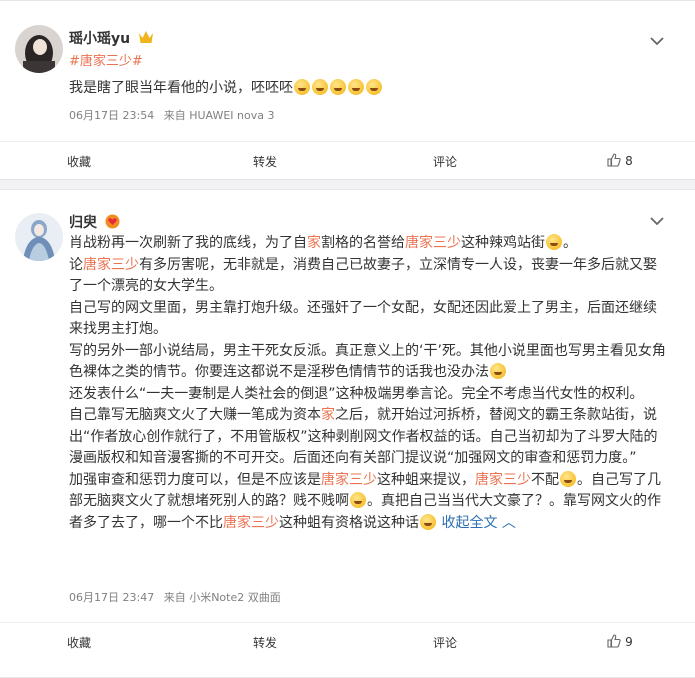 The image size is (695, 678). I want to click on like-count: 8, so click(629, 161).